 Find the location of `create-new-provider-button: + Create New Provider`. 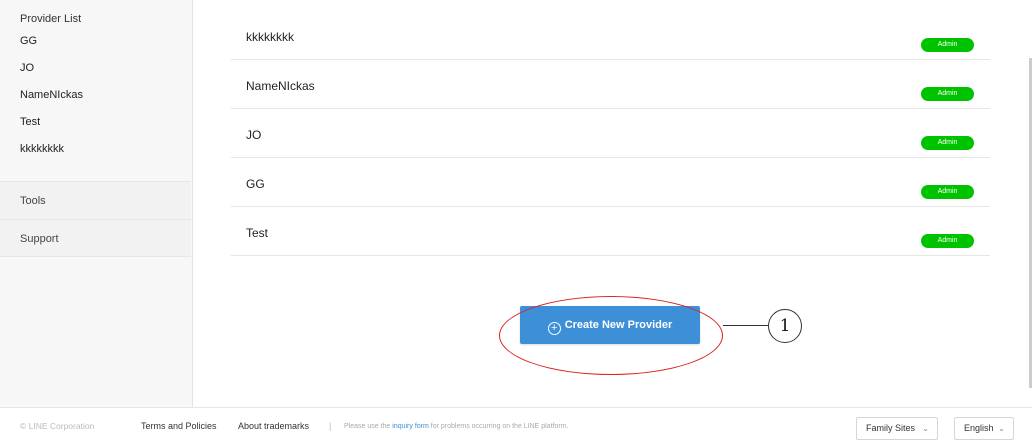

create-new-provider-button: + Create New Provider is located at coordinates (610, 325).